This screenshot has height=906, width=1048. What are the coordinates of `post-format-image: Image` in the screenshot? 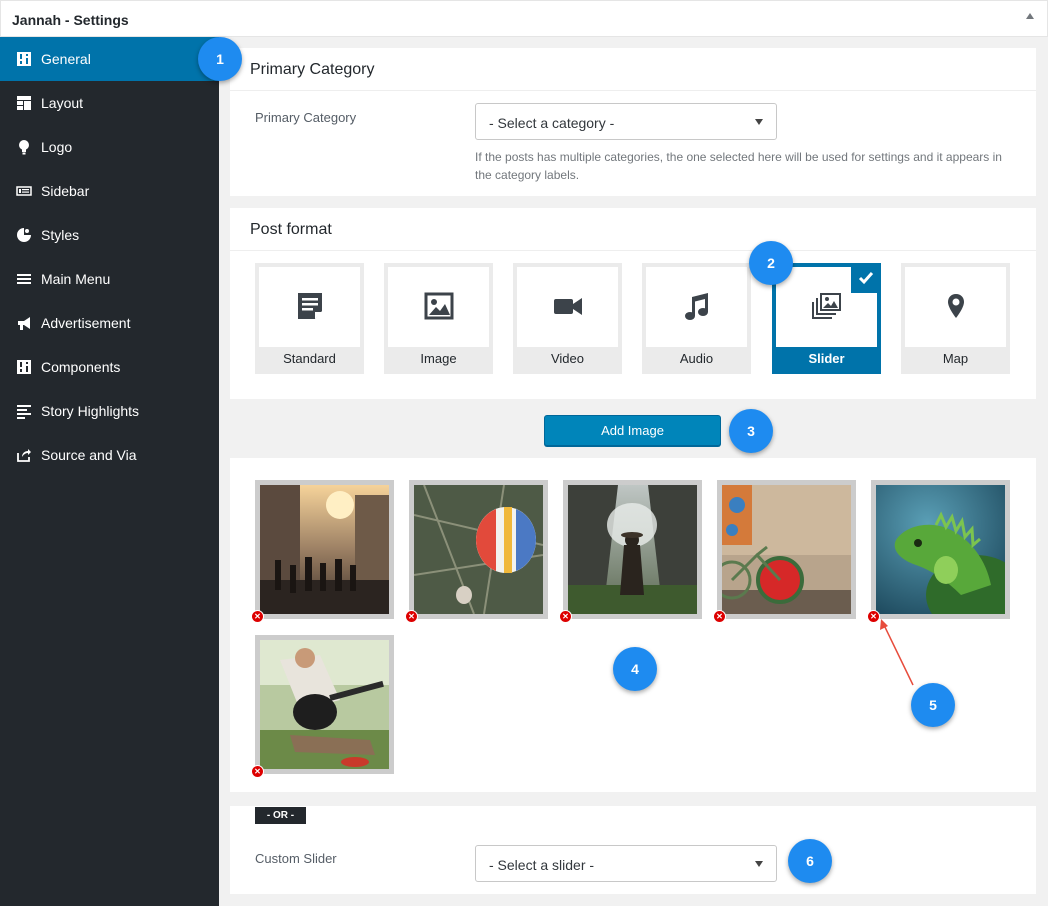 It's located at (438, 318).